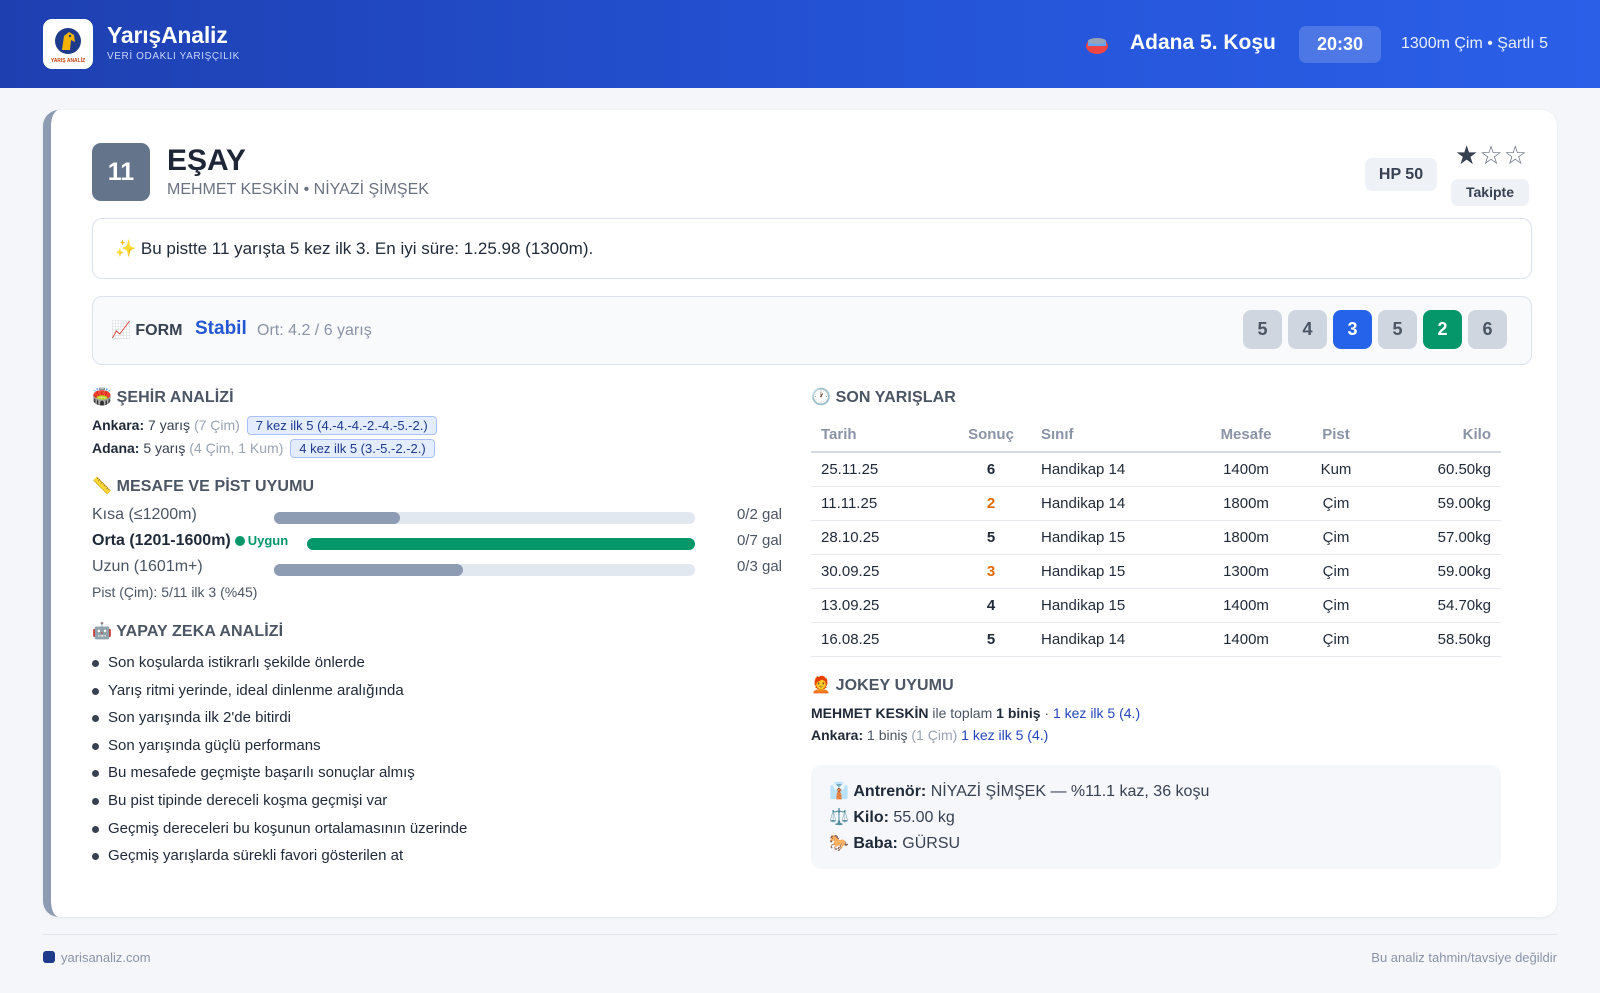 The height and width of the screenshot is (993, 1600). Describe the element at coordinates (298, 189) in the screenshot. I see `horse-jockey-trainer: MEHMET KESKİN • NİYAZİ ŞİMŞEK` at that location.